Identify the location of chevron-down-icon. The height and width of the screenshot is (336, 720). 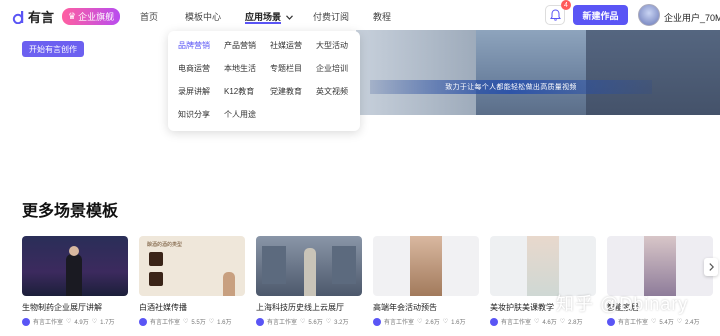
(289, 18).